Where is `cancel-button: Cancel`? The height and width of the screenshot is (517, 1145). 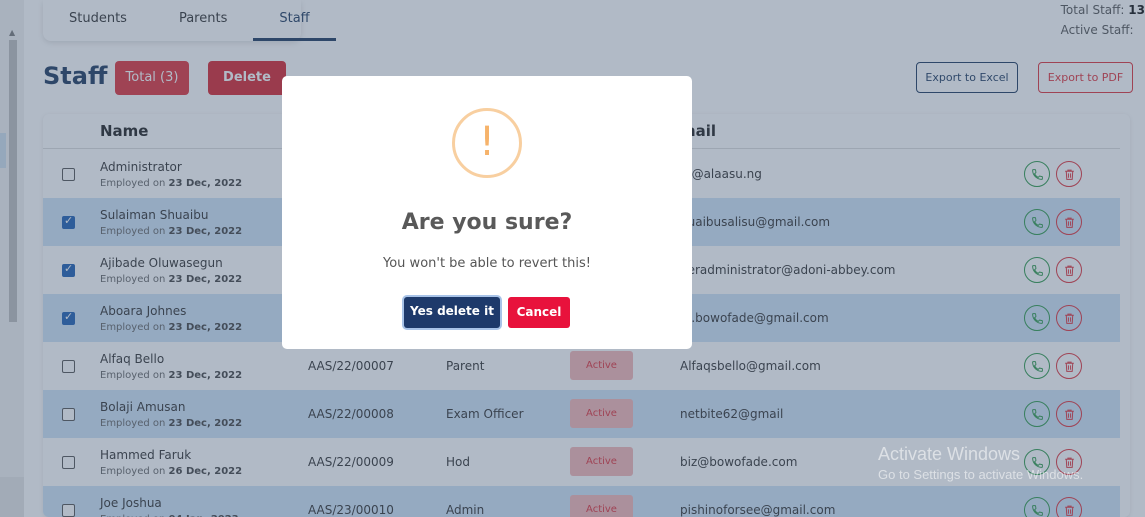 cancel-button: Cancel is located at coordinates (539, 312).